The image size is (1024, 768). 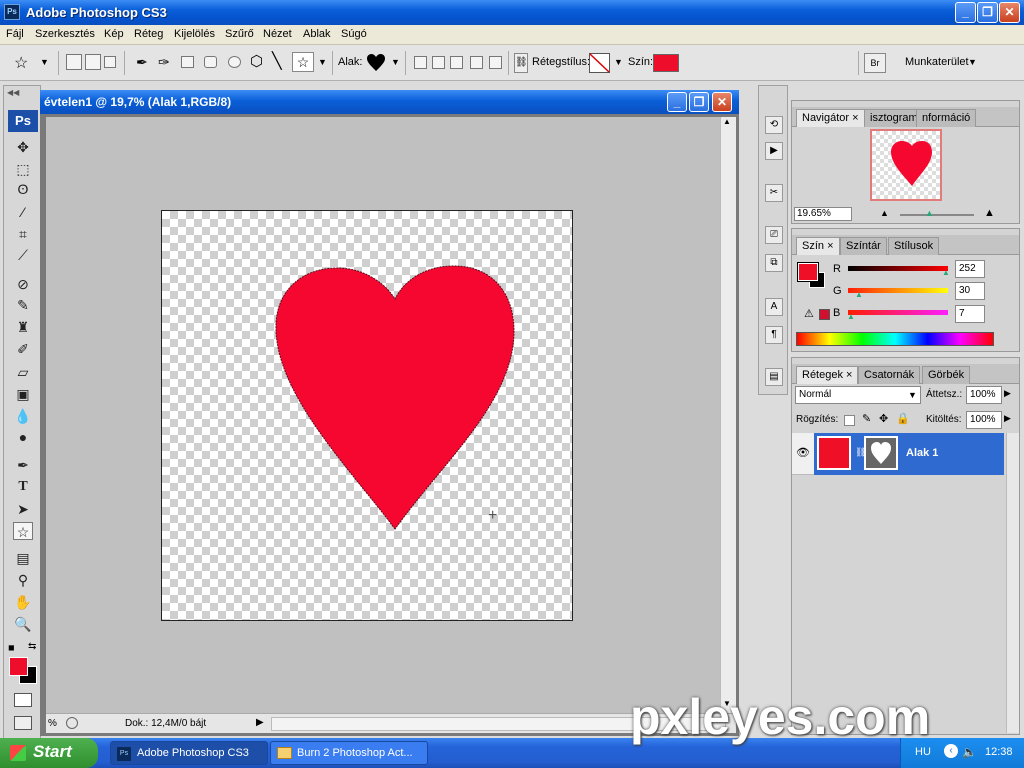 What do you see at coordinates (898, 268) in the screenshot?
I see `r-slider` at bounding box center [898, 268].